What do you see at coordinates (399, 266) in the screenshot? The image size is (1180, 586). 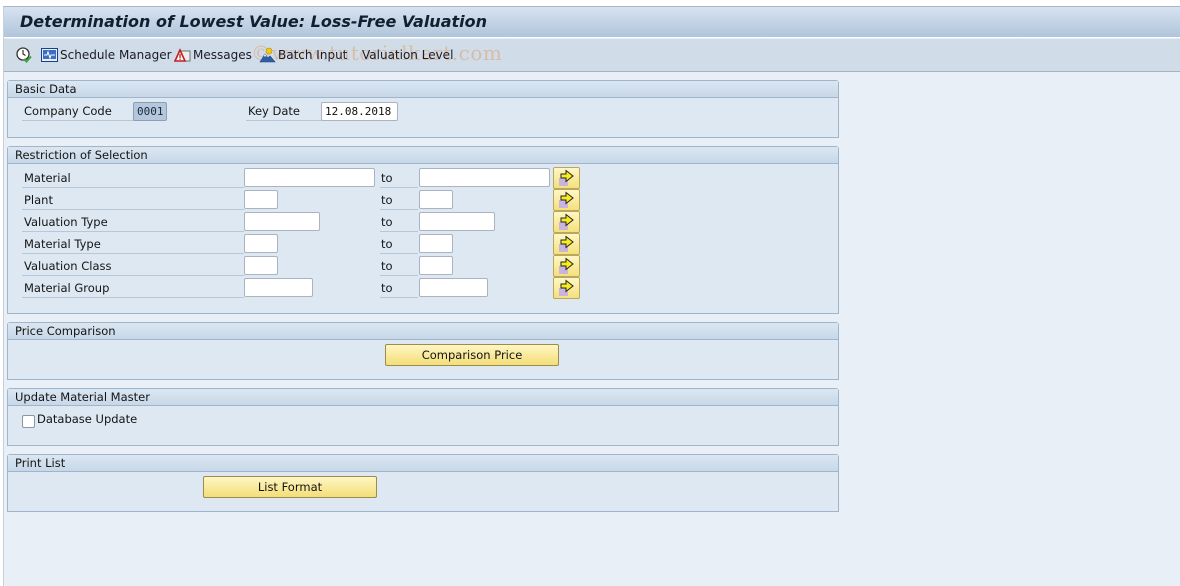 I see `valuation-class-to-label: to` at bounding box center [399, 266].